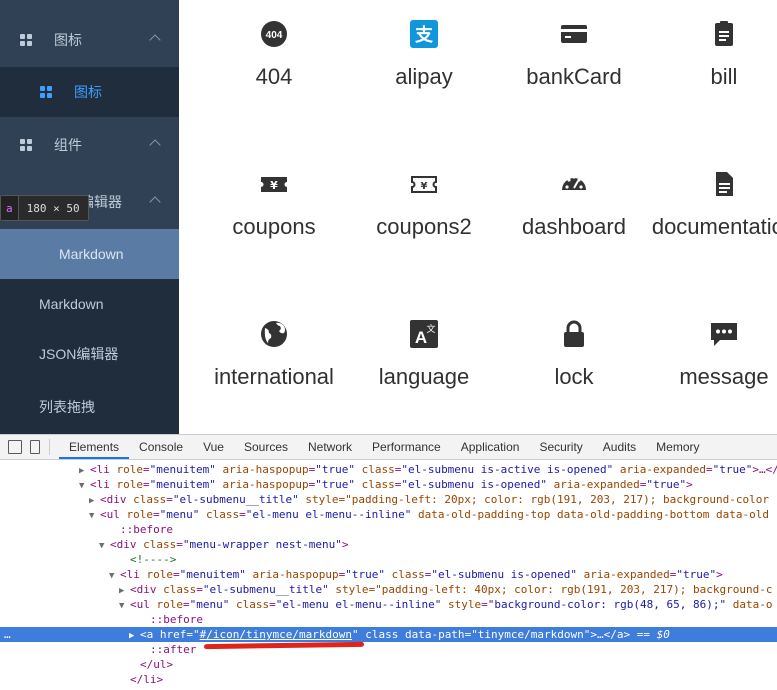 The image size is (777, 690). I want to click on documentation-icon, so click(724, 184).